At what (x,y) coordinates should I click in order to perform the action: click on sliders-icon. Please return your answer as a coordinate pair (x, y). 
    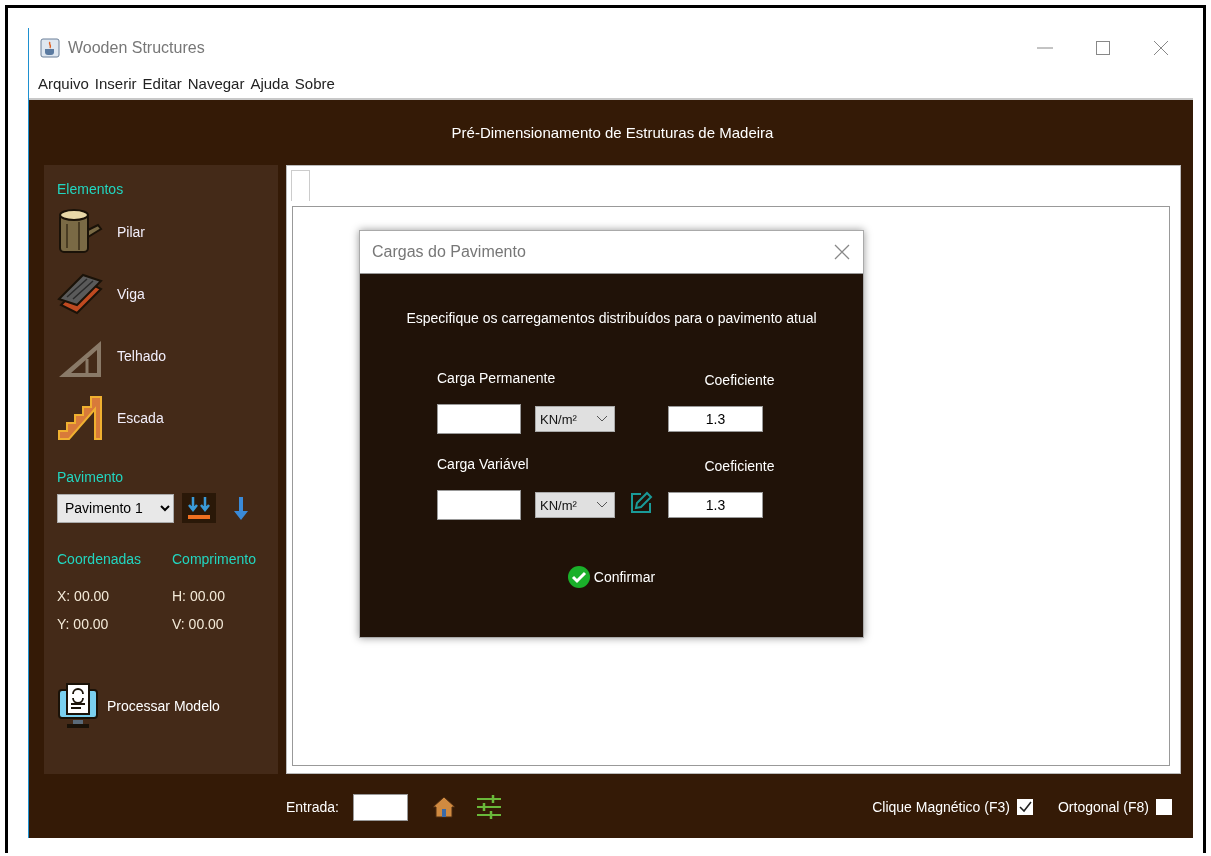
    Looking at the image, I should click on (488, 807).